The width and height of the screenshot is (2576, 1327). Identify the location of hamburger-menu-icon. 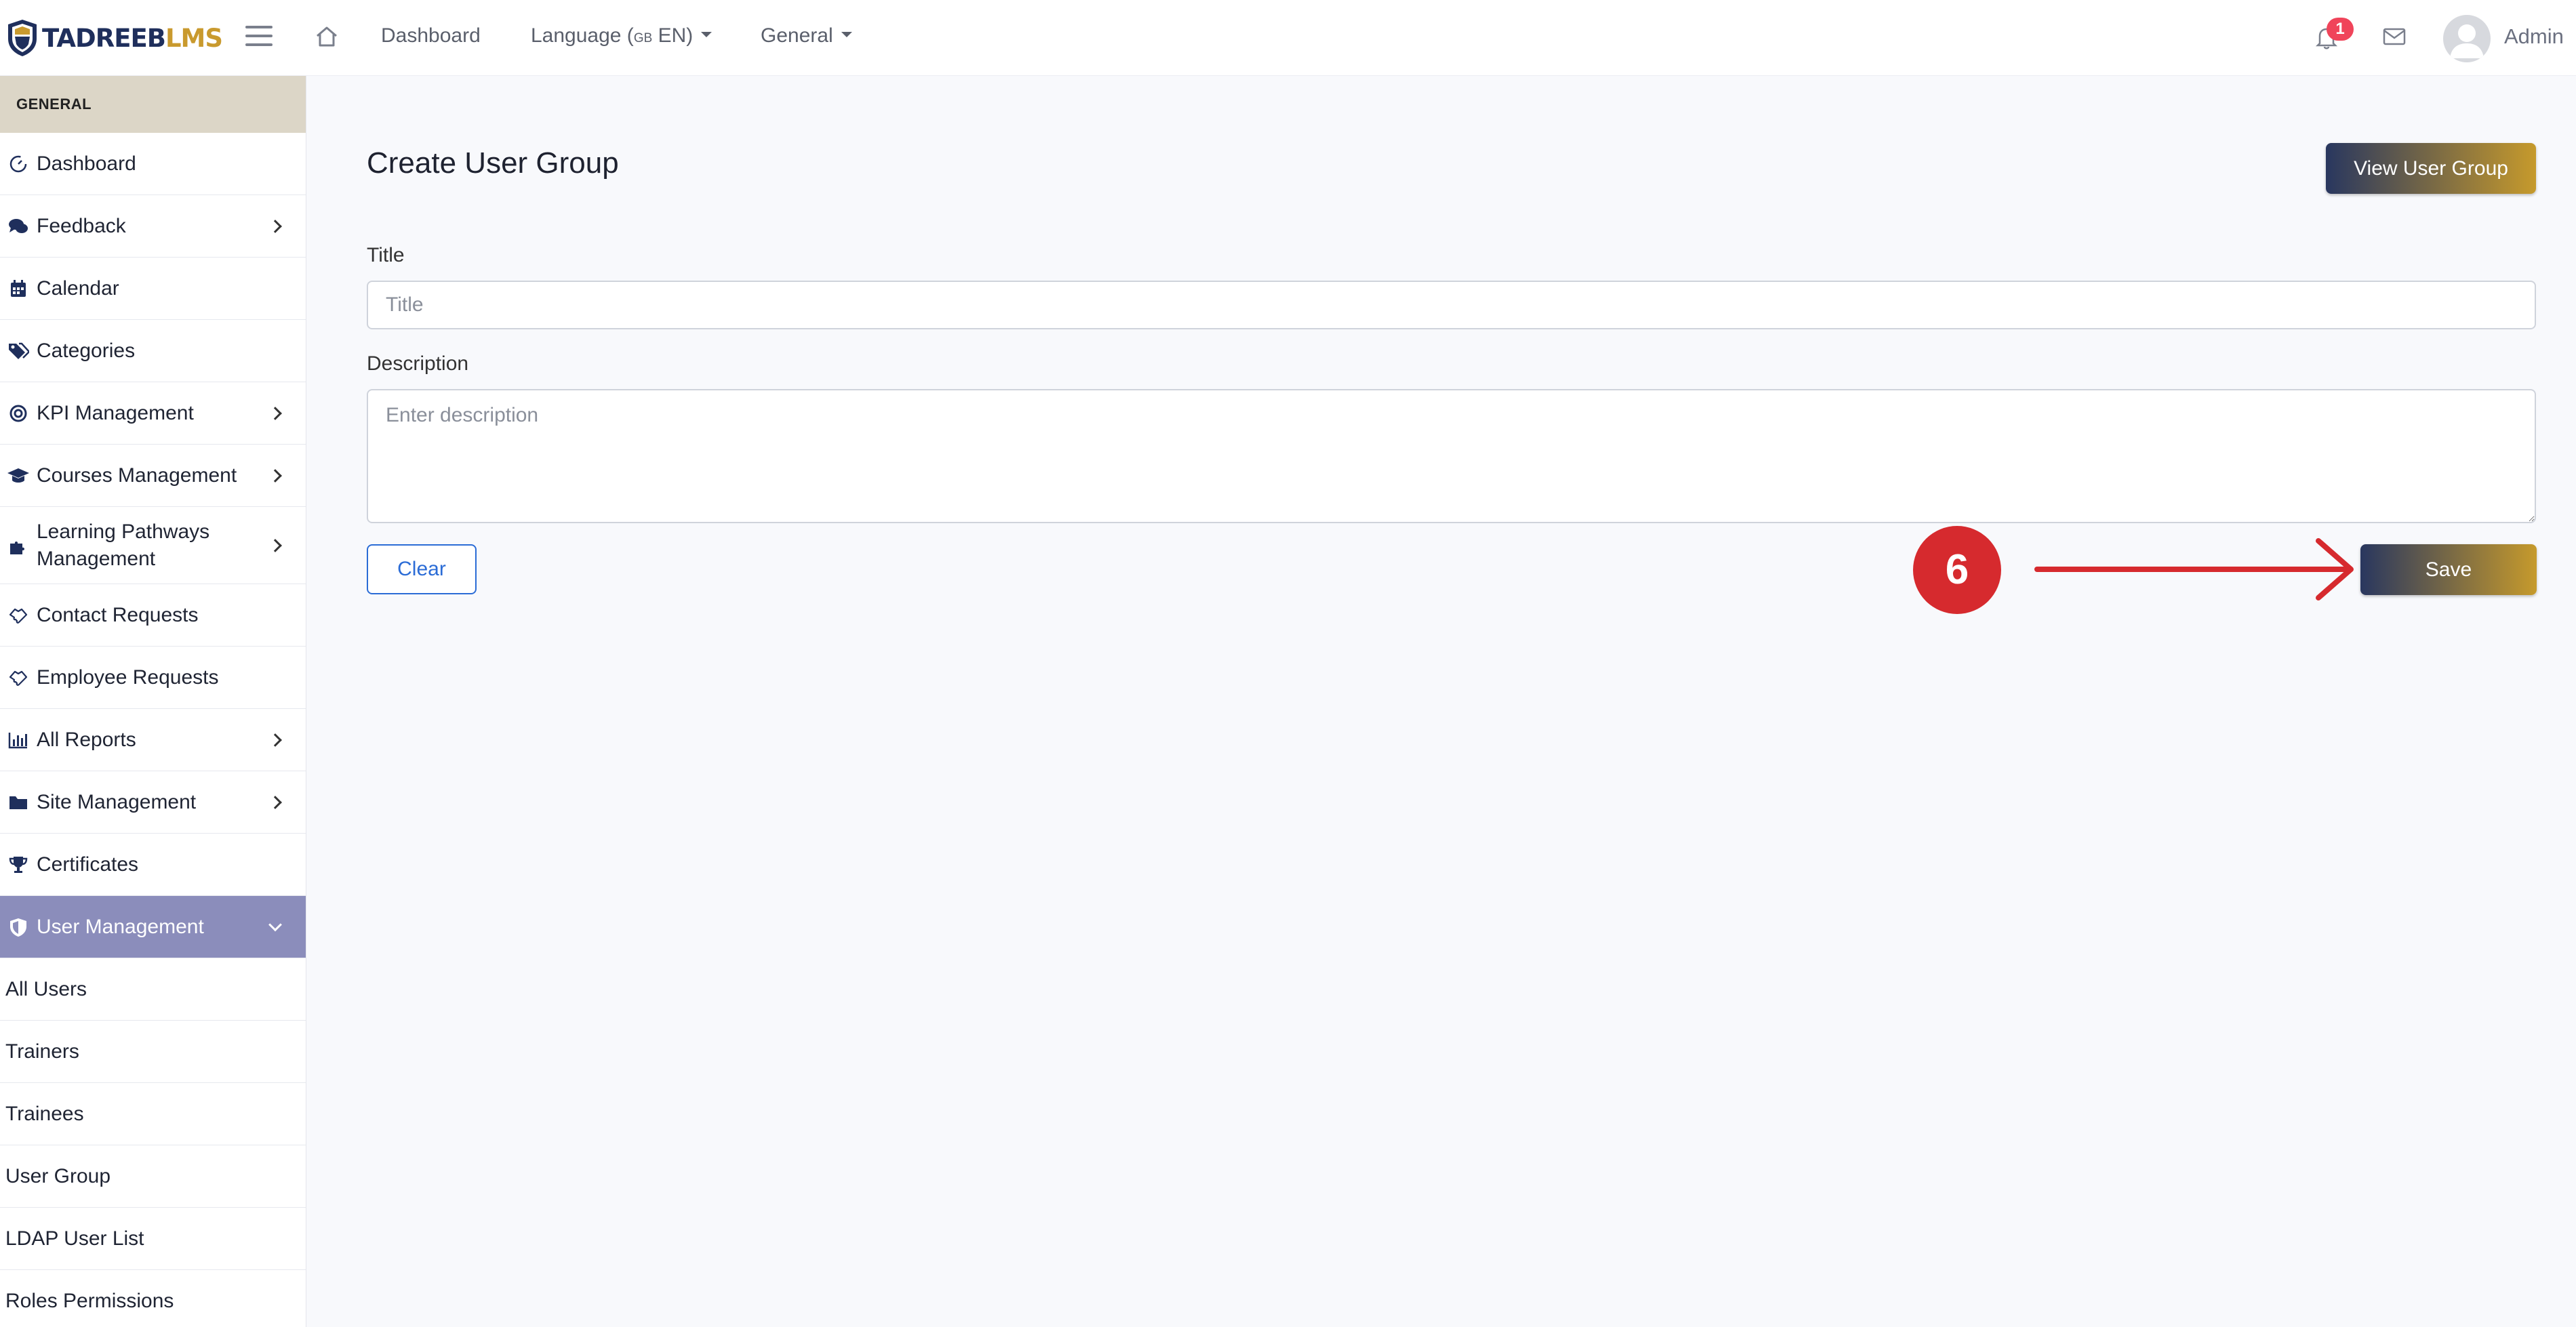
(259, 37).